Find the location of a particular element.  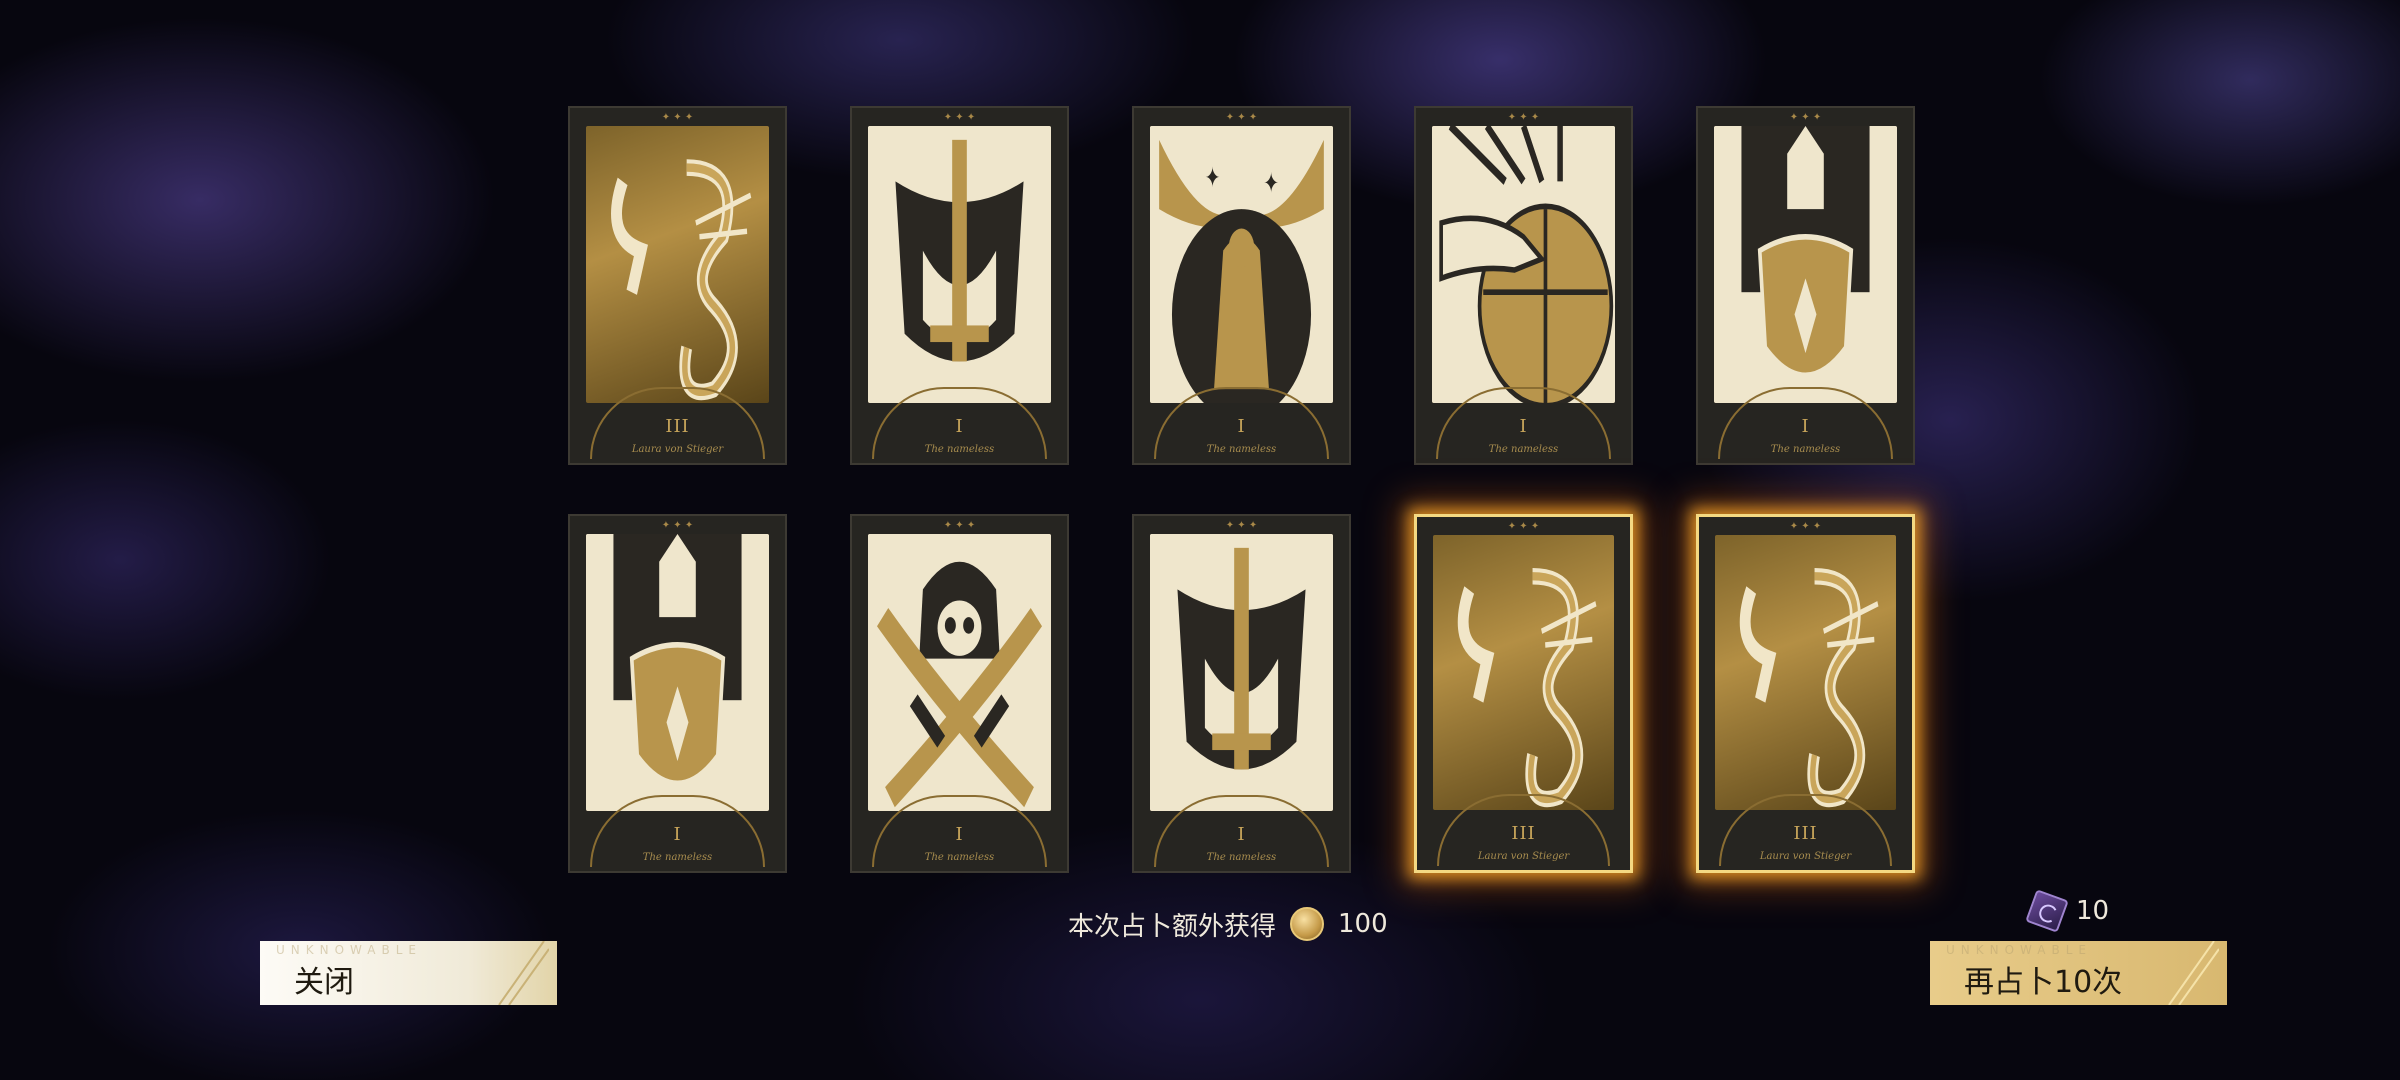

tarot-card-1: ✦ ✦ ✦ III Laura von Stieger is located at coordinates (677, 285).